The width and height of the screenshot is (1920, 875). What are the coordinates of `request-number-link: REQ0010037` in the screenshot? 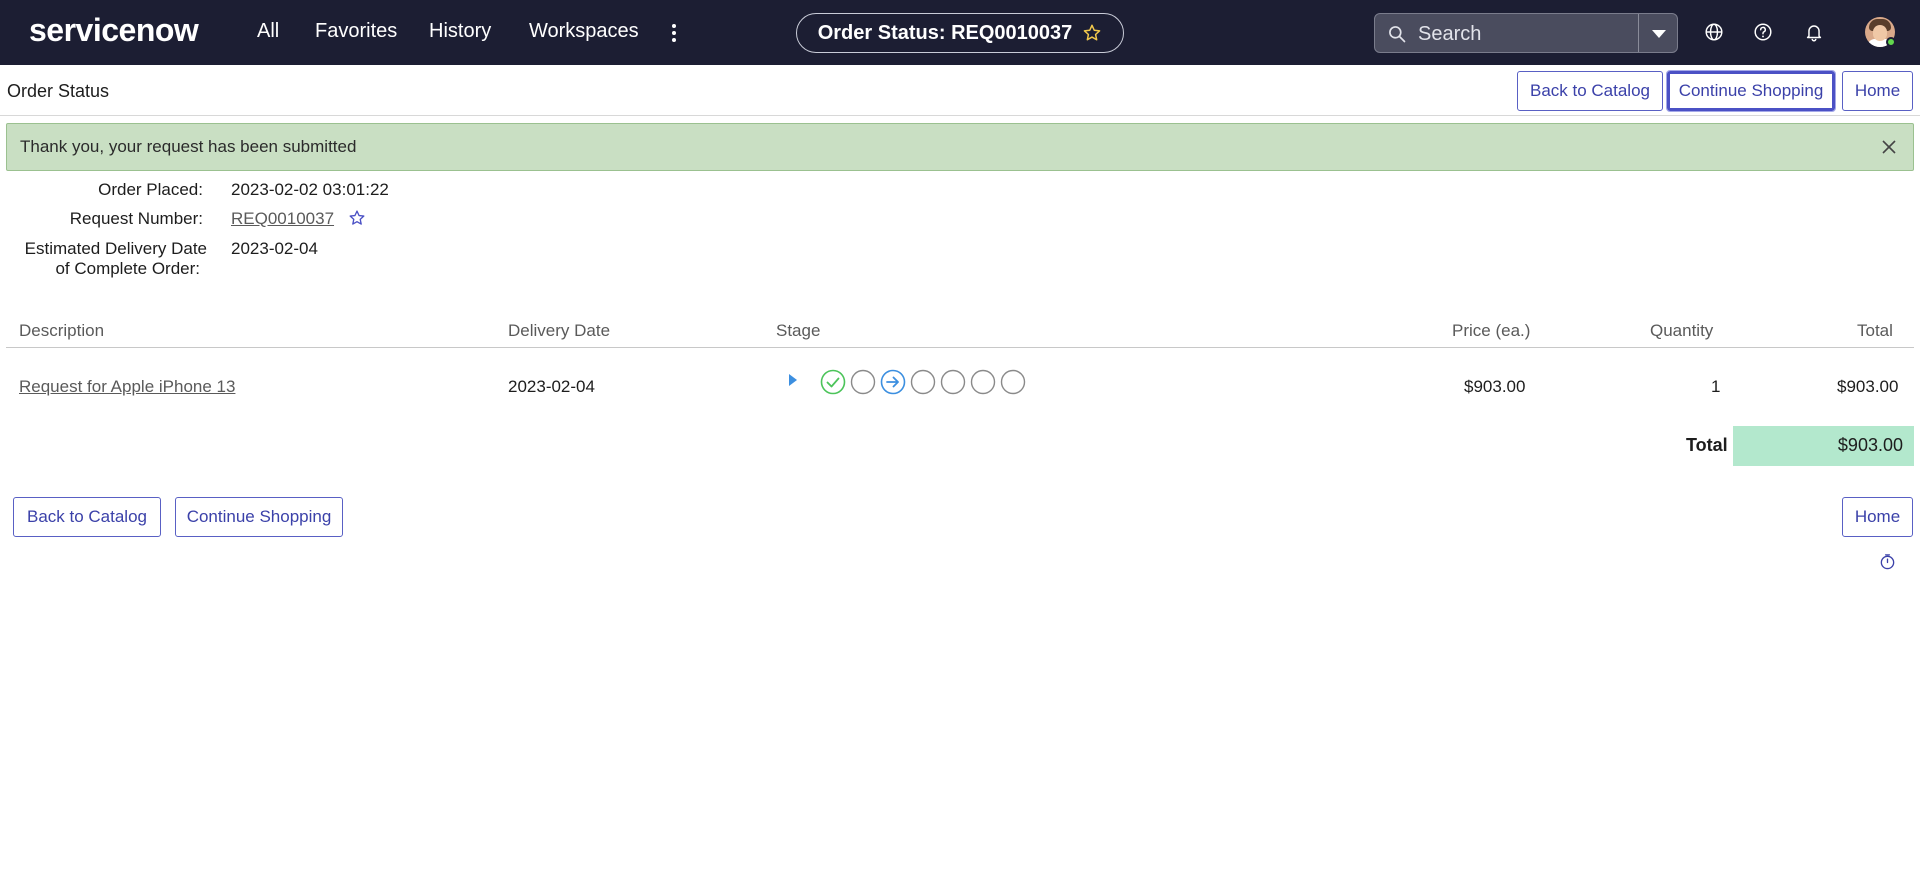 It's located at (282, 219).